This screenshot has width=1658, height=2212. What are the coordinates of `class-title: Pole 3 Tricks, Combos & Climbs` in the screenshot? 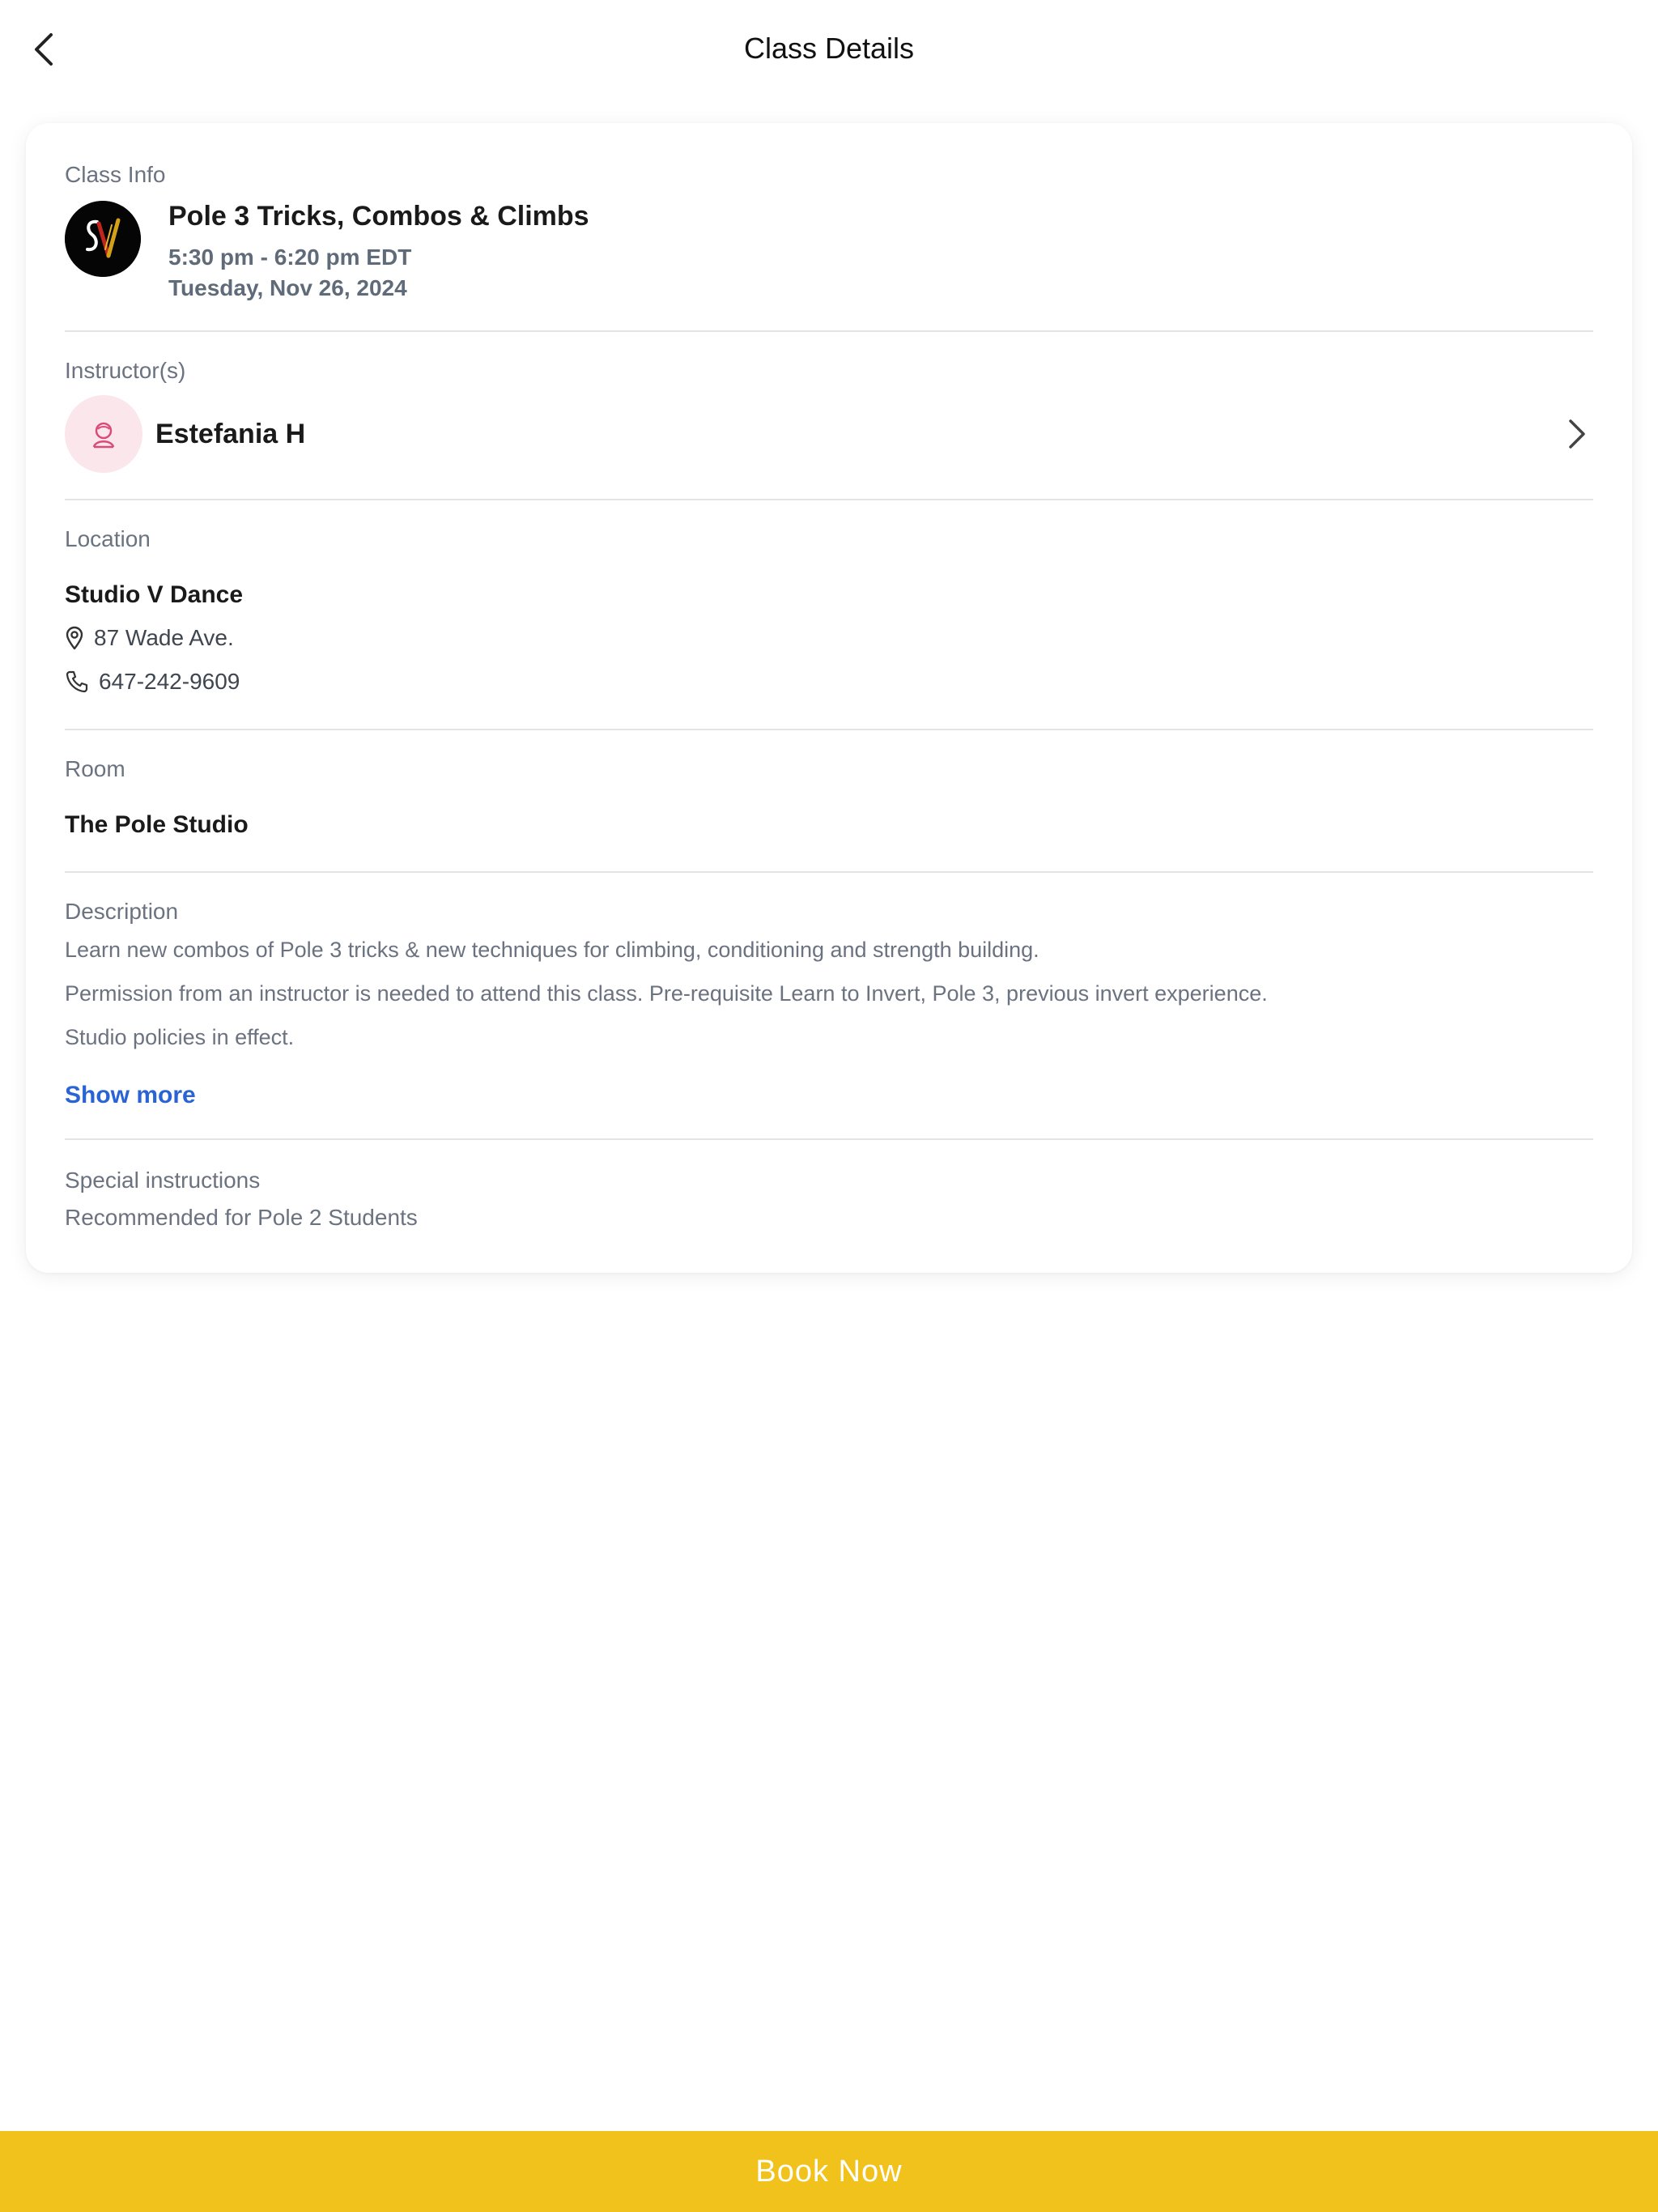 It's located at (378, 217).